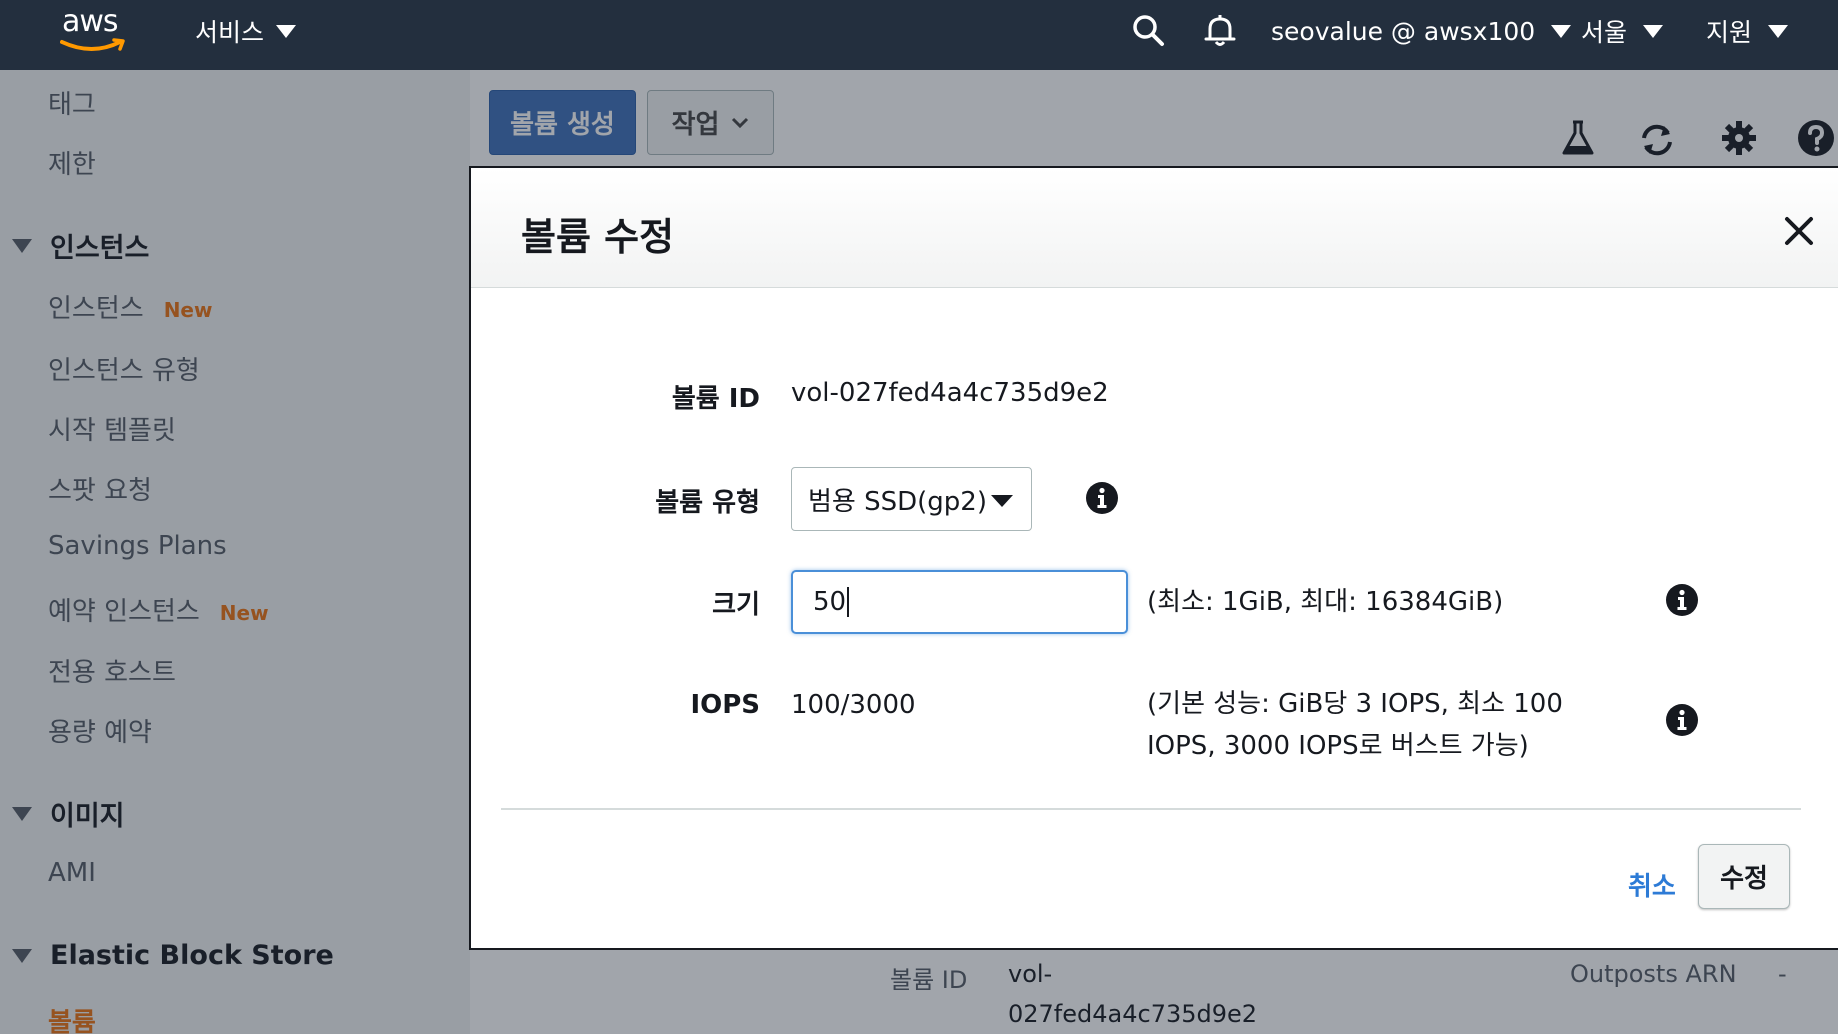 Image resolution: width=1838 pixels, height=1034 pixels. I want to click on volume-id-label: 볼륨 ID, so click(715, 399).